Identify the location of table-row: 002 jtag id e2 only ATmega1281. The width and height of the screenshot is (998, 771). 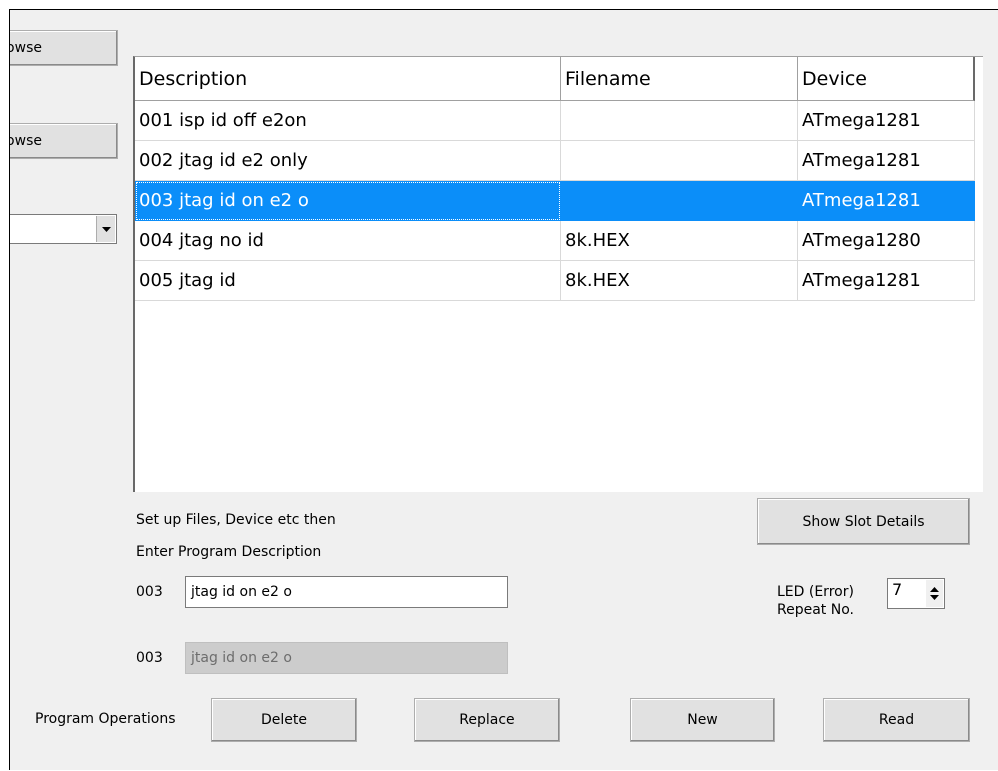
(555, 161).